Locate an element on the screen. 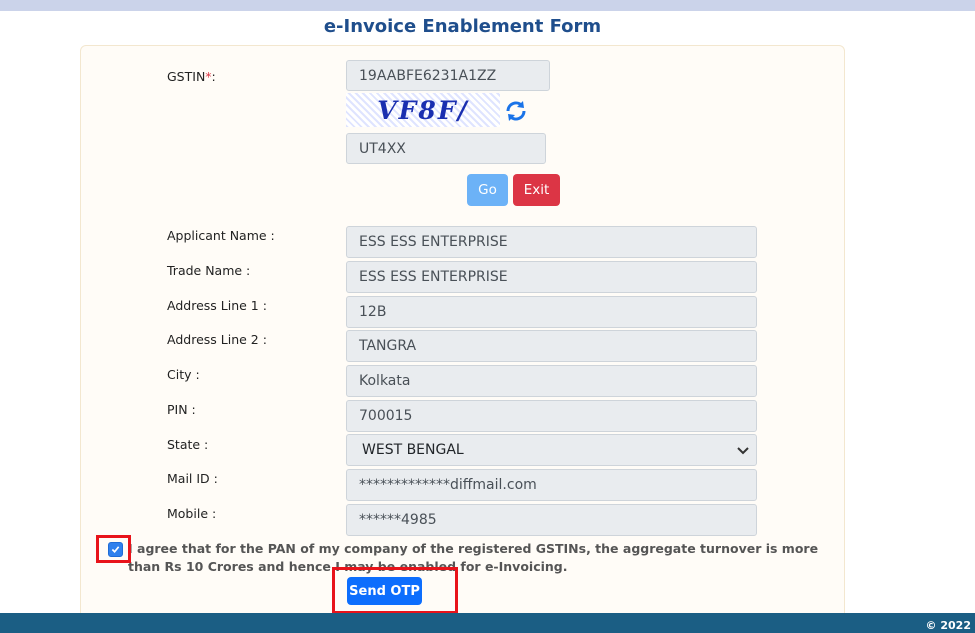  pin-label: PIN : is located at coordinates (181, 409).